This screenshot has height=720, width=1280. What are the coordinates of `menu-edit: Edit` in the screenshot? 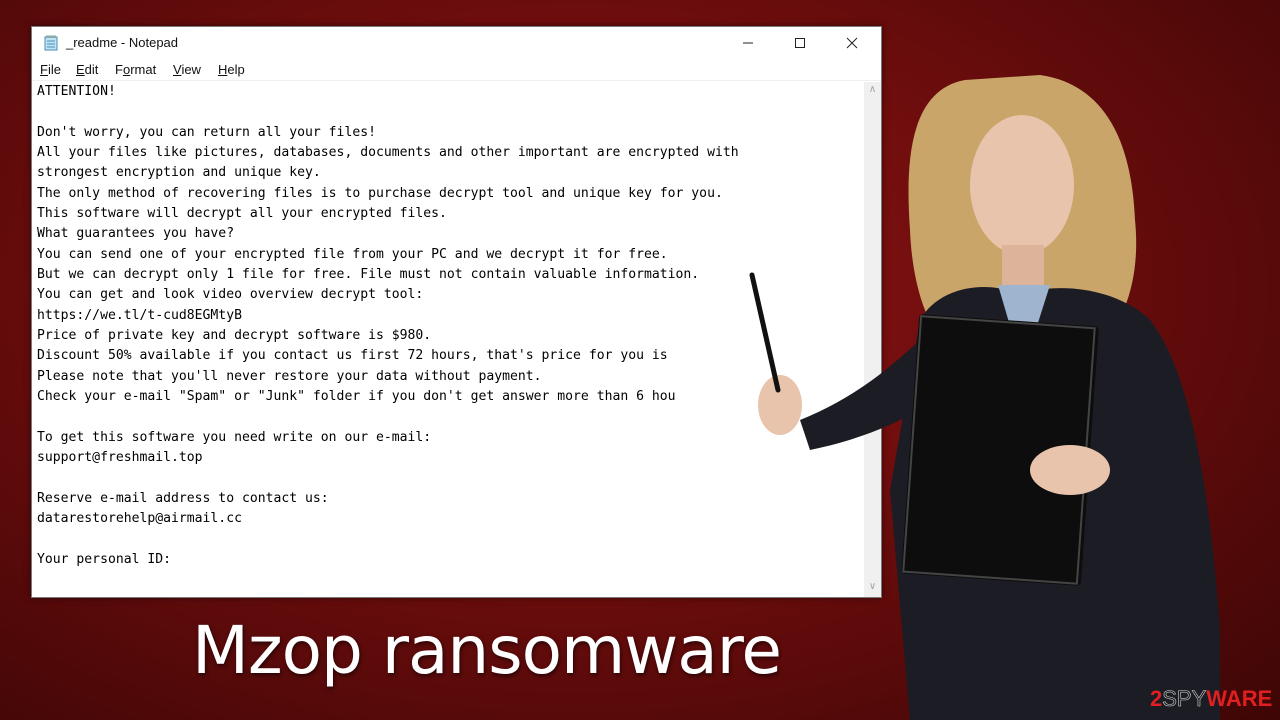 It's located at (87, 69).